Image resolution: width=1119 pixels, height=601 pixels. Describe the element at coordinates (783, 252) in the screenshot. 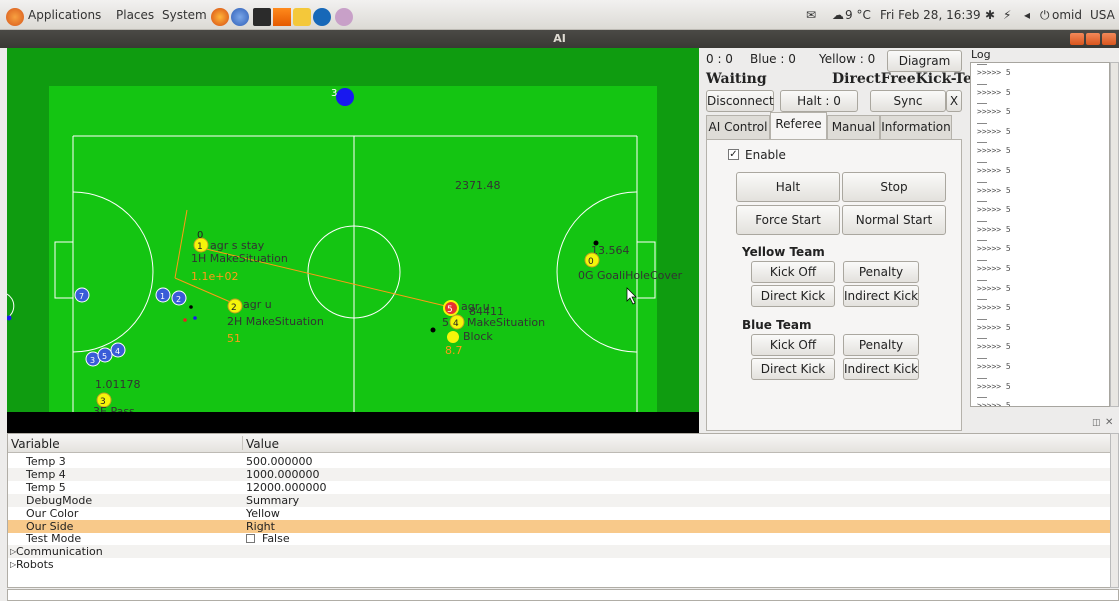

I see `yellow-team-label: Yellow Team` at that location.